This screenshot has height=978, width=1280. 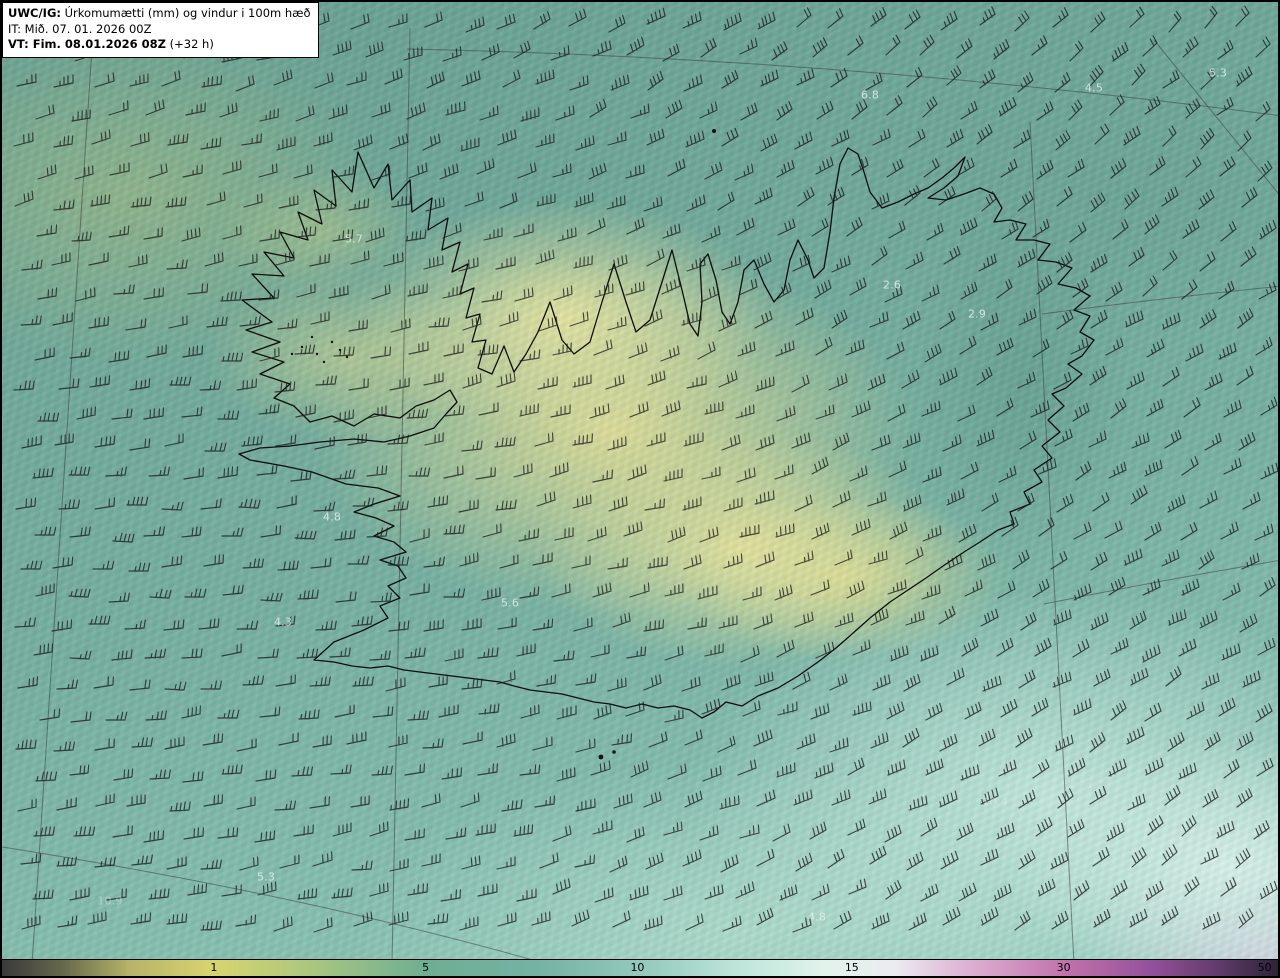 I want to click on colorbar-tick: 5, so click(x=426, y=967).